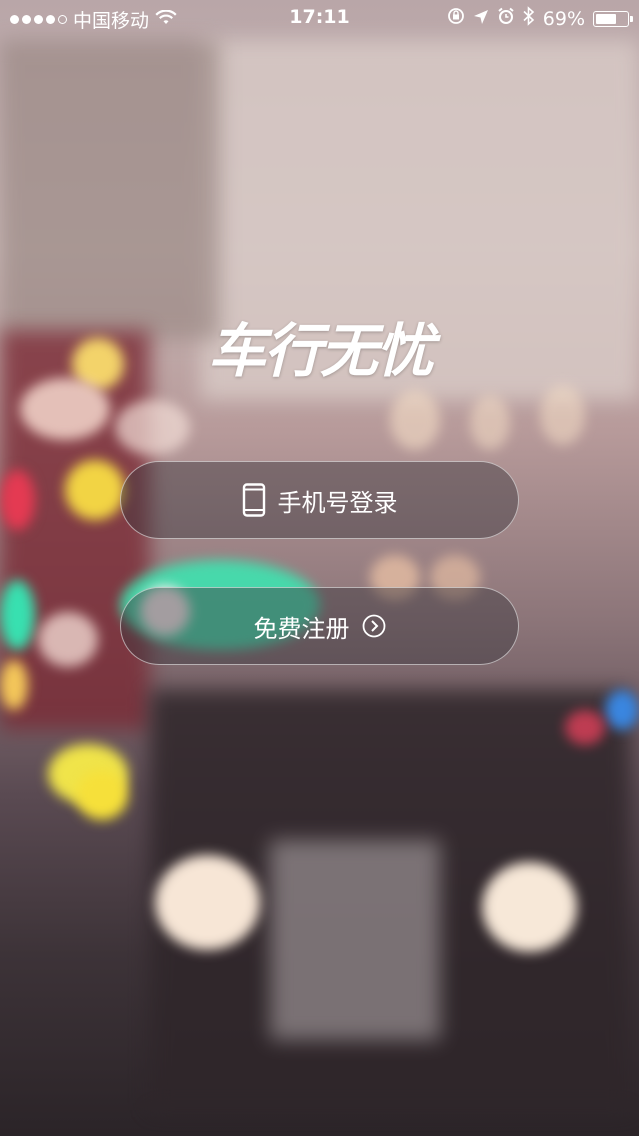 Image resolution: width=639 pixels, height=1136 pixels. I want to click on phone-login-button: 手机号登录, so click(319, 500).